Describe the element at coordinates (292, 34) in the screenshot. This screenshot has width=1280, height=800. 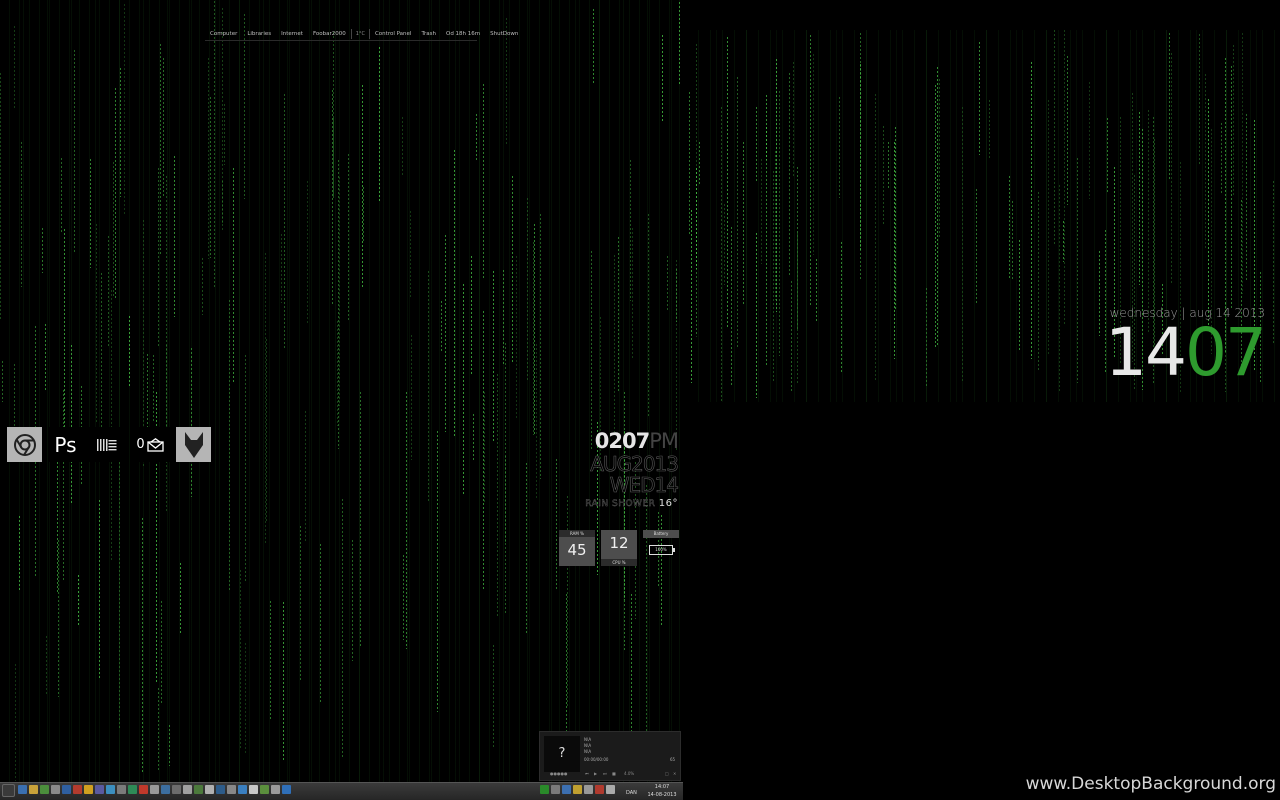
I see `topbar-internet: Internet` at that location.